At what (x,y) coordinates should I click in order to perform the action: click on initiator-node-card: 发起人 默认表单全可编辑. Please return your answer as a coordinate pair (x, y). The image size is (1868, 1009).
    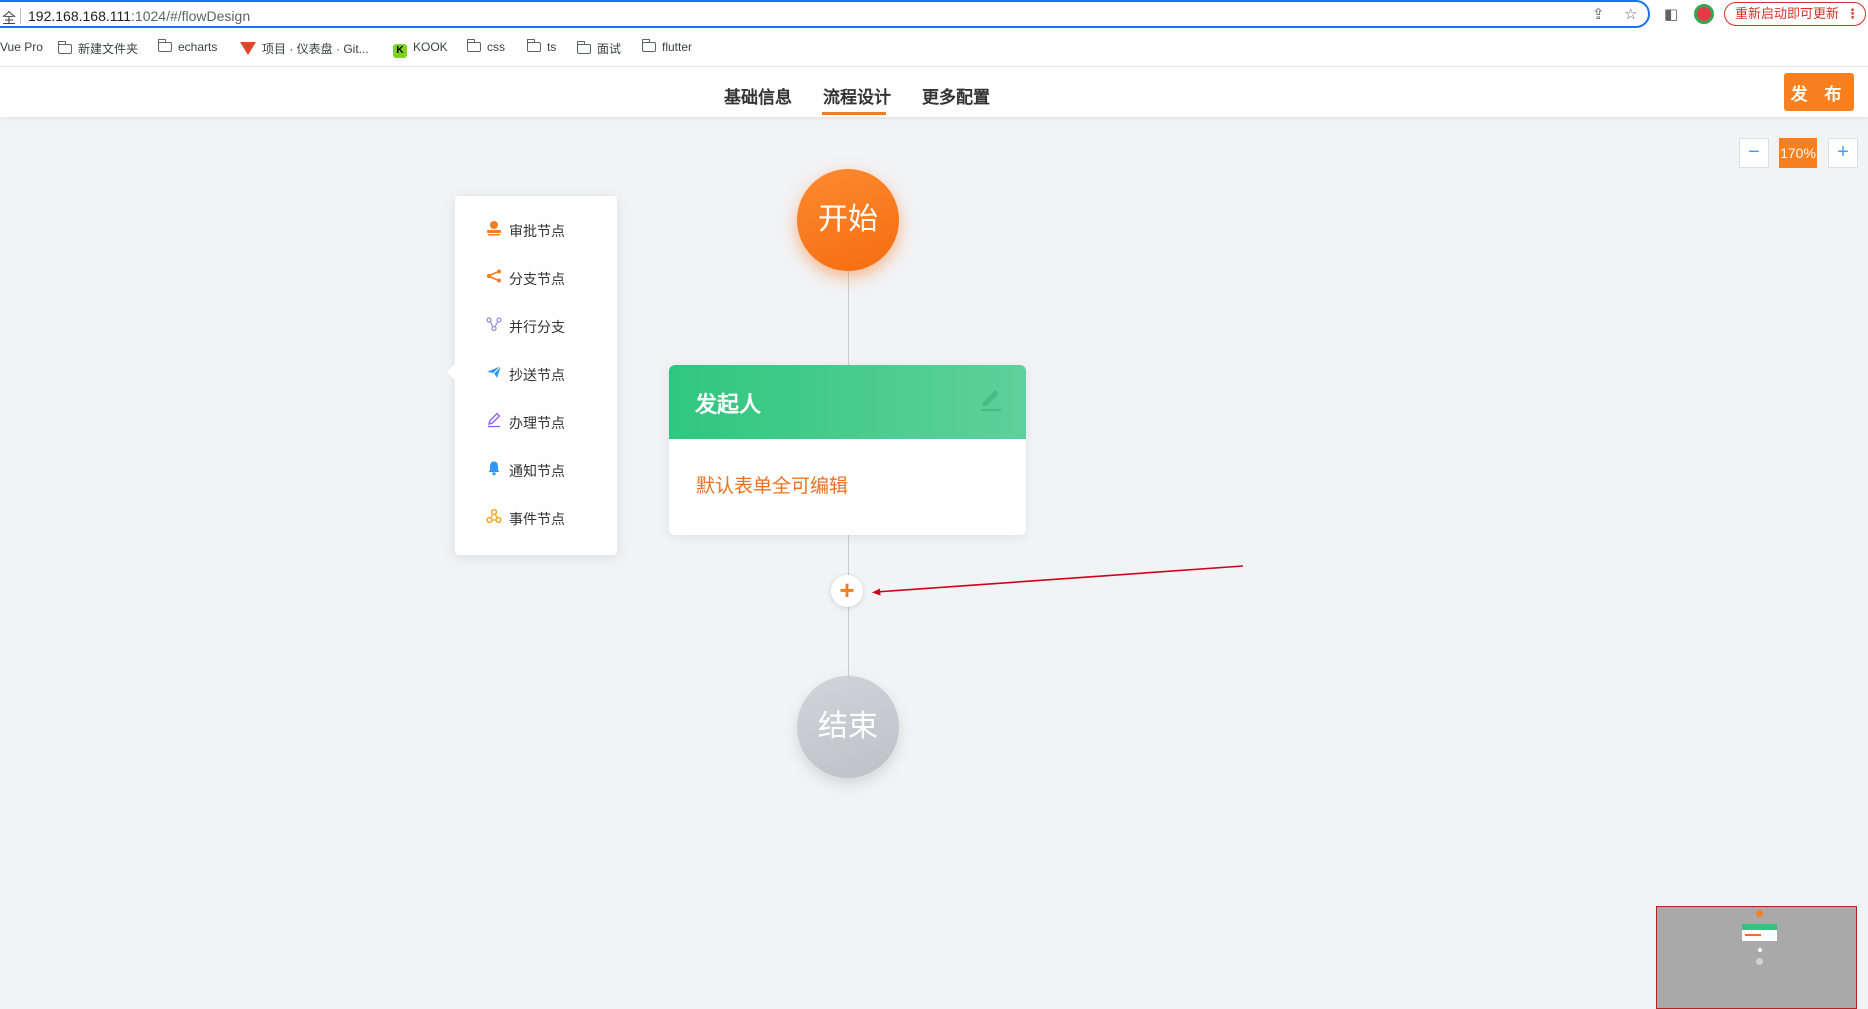
    Looking at the image, I should click on (847, 450).